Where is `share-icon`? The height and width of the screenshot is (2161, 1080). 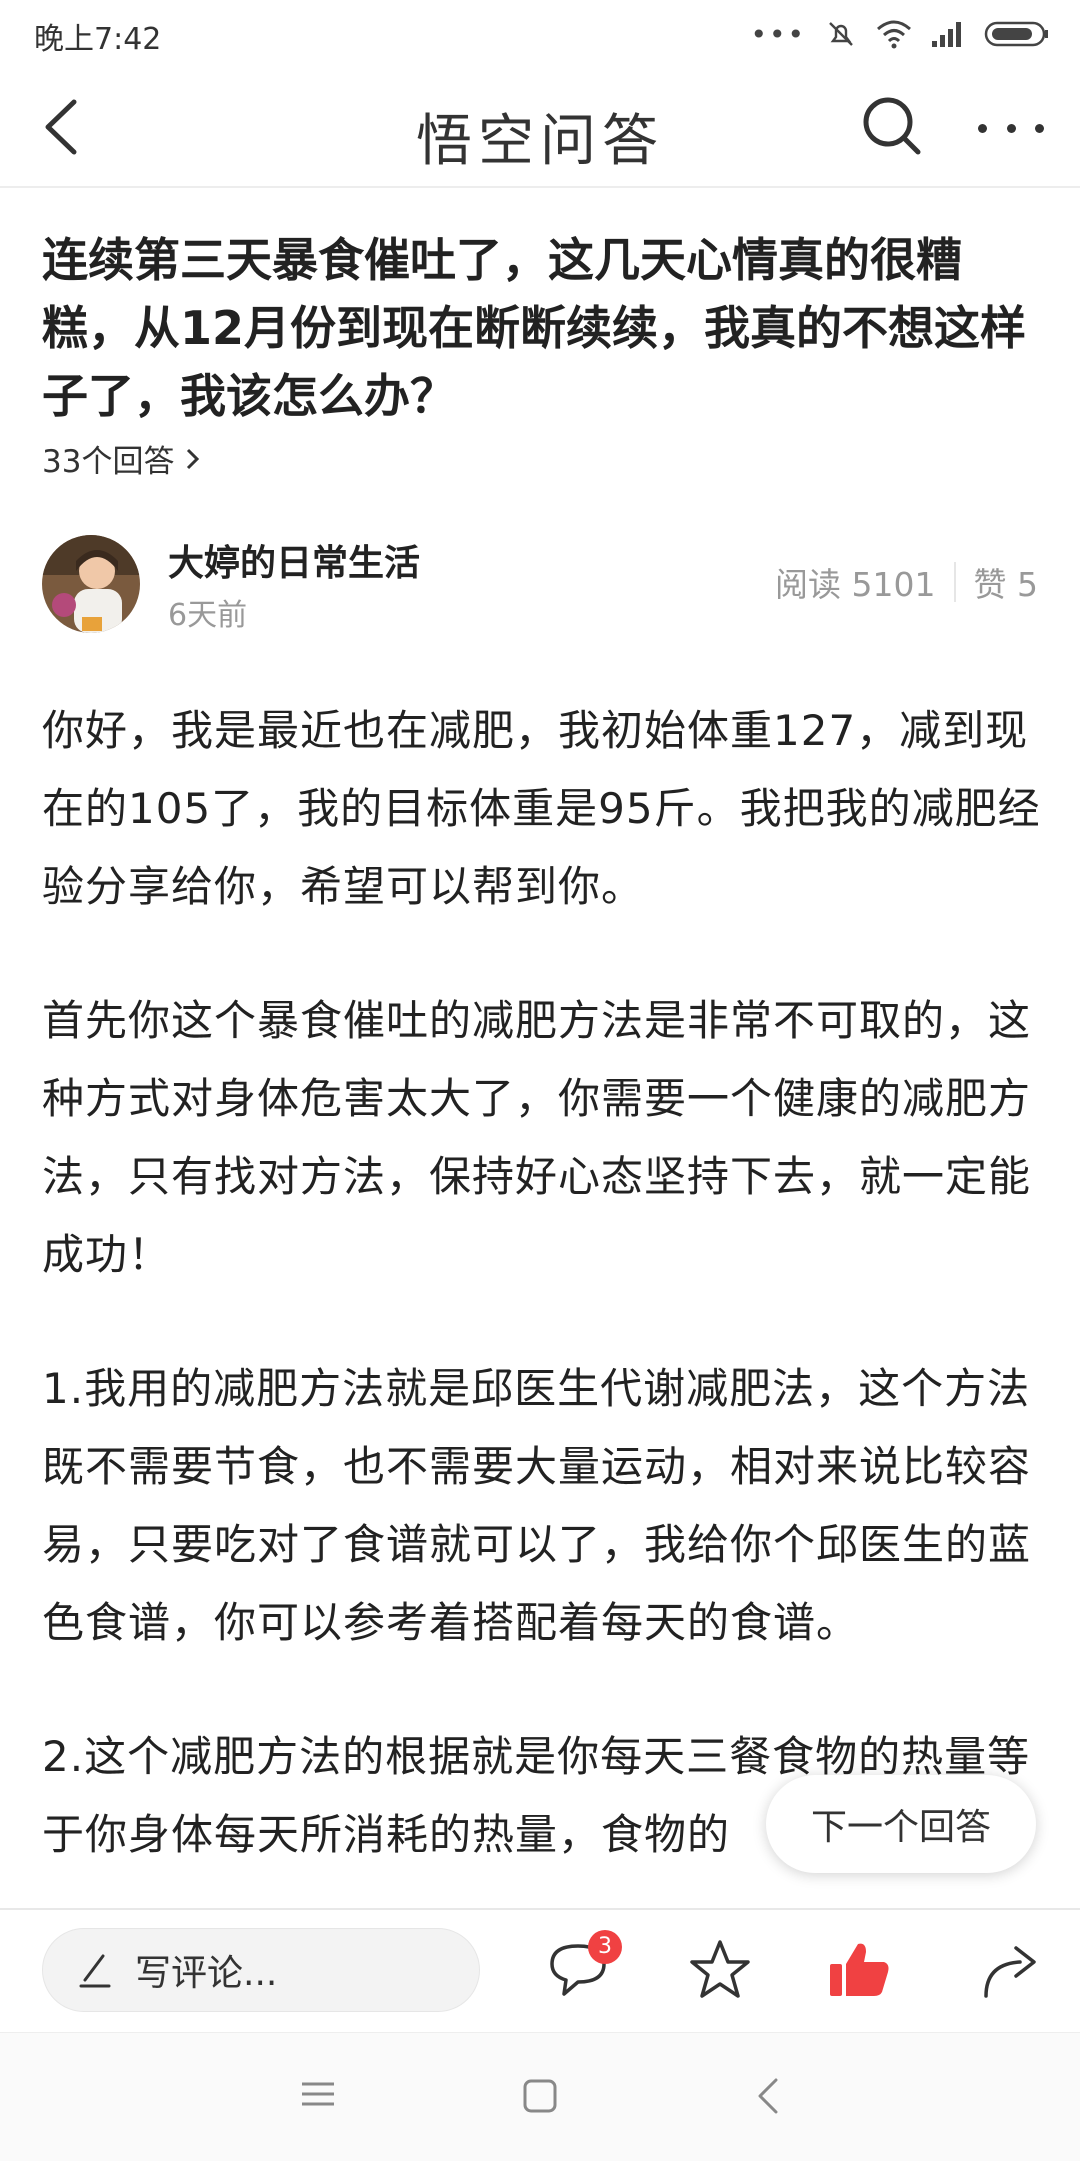 share-icon is located at coordinates (1010, 1972).